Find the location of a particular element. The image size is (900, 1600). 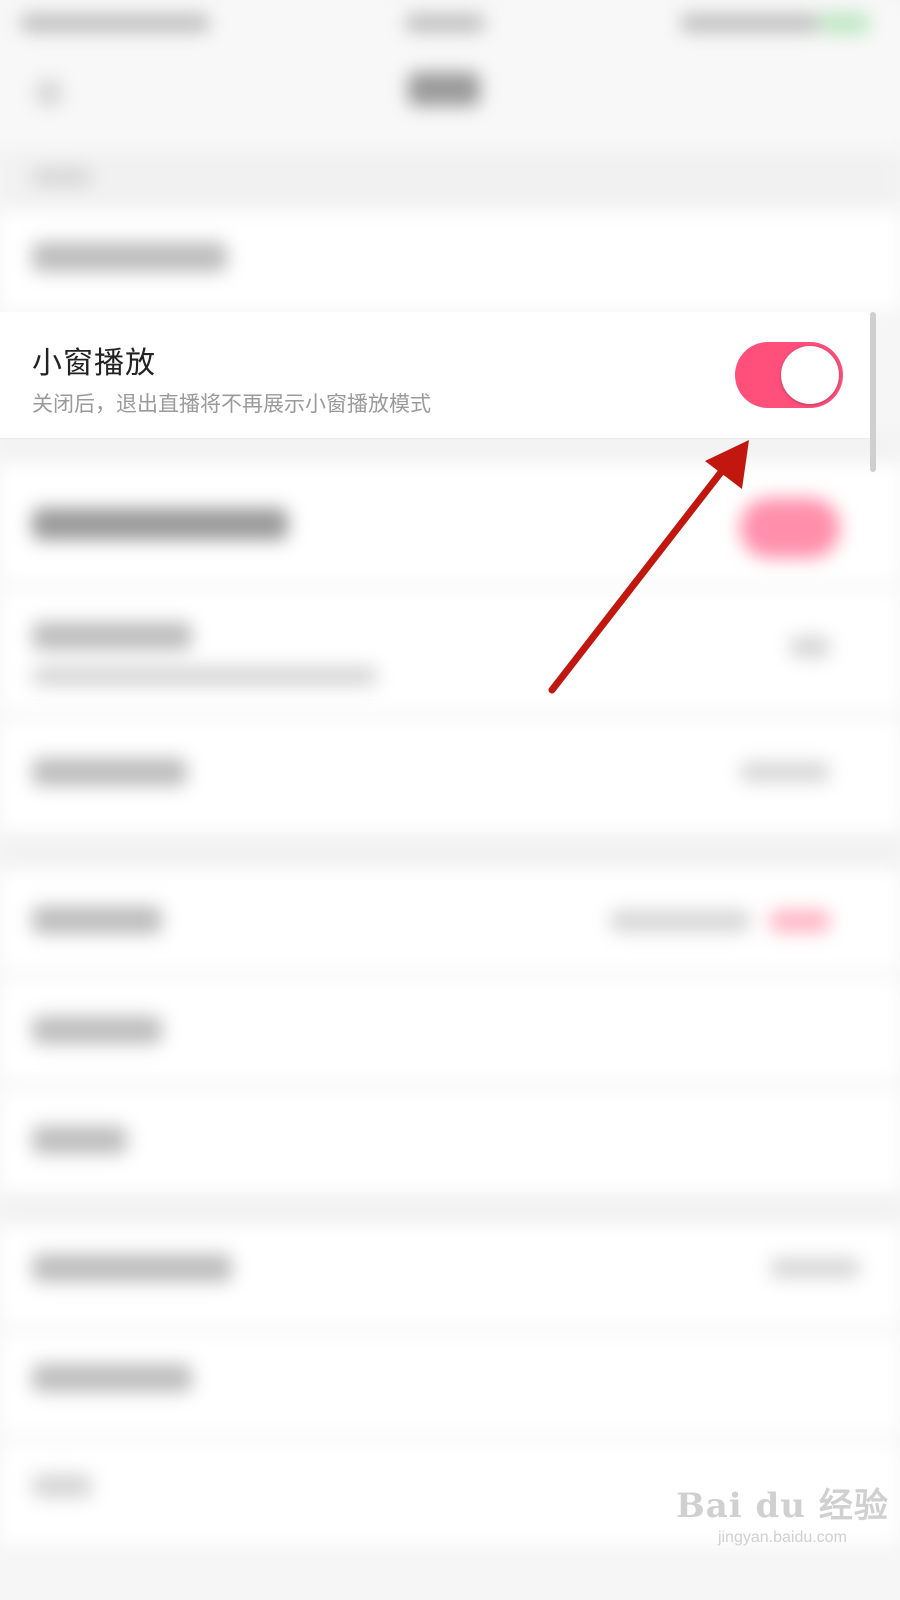

row-4-value is located at coordinates (810, 647).